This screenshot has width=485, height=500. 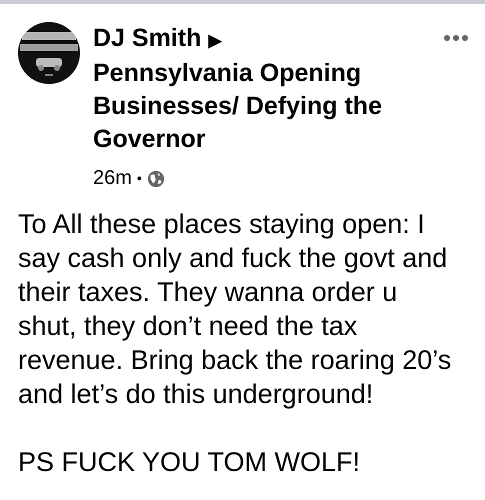 What do you see at coordinates (147, 38) in the screenshot?
I see `author-link: DJ Smith` at bounding box center [147, 38].